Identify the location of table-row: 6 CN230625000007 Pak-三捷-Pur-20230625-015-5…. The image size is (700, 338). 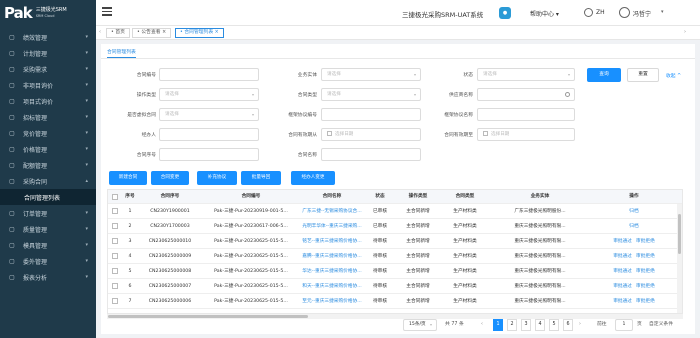
(395, 286).